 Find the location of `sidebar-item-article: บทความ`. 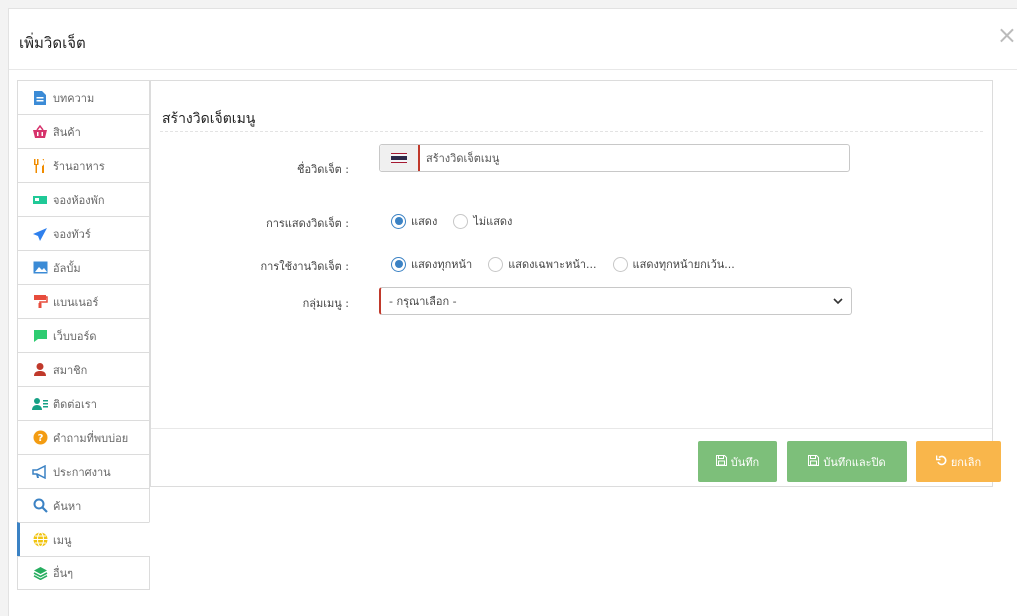

sidebar-item-article: บทความ is located at coordinates (83, 97).